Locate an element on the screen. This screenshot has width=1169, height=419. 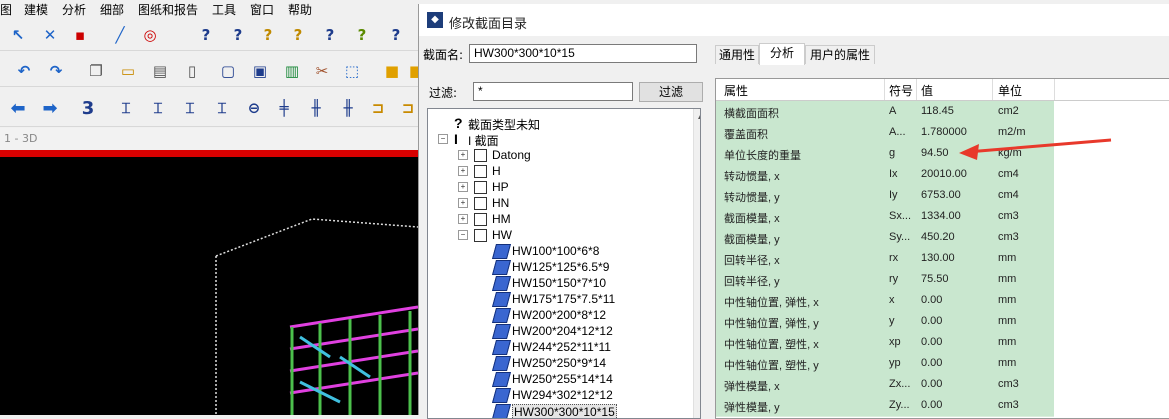
round-bar-icon: ⊖ is located at coordinates (254, 108).